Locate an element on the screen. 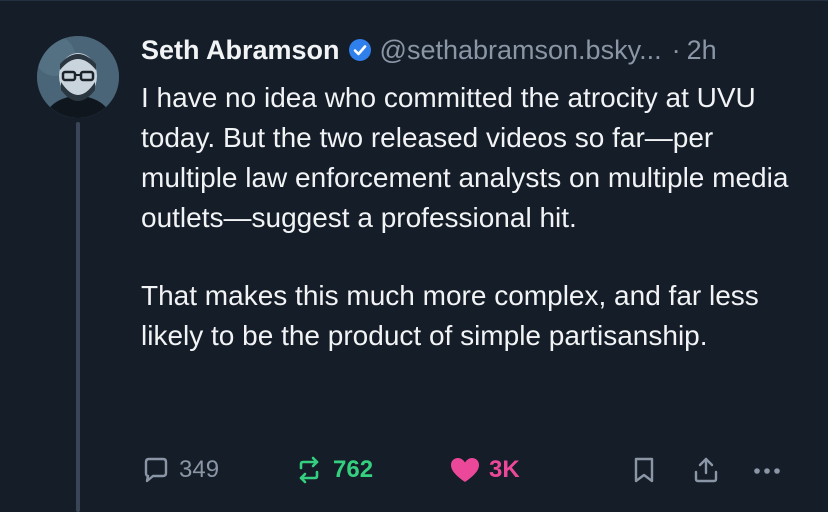  post-time: 2h is located at coordinates (702, 50).